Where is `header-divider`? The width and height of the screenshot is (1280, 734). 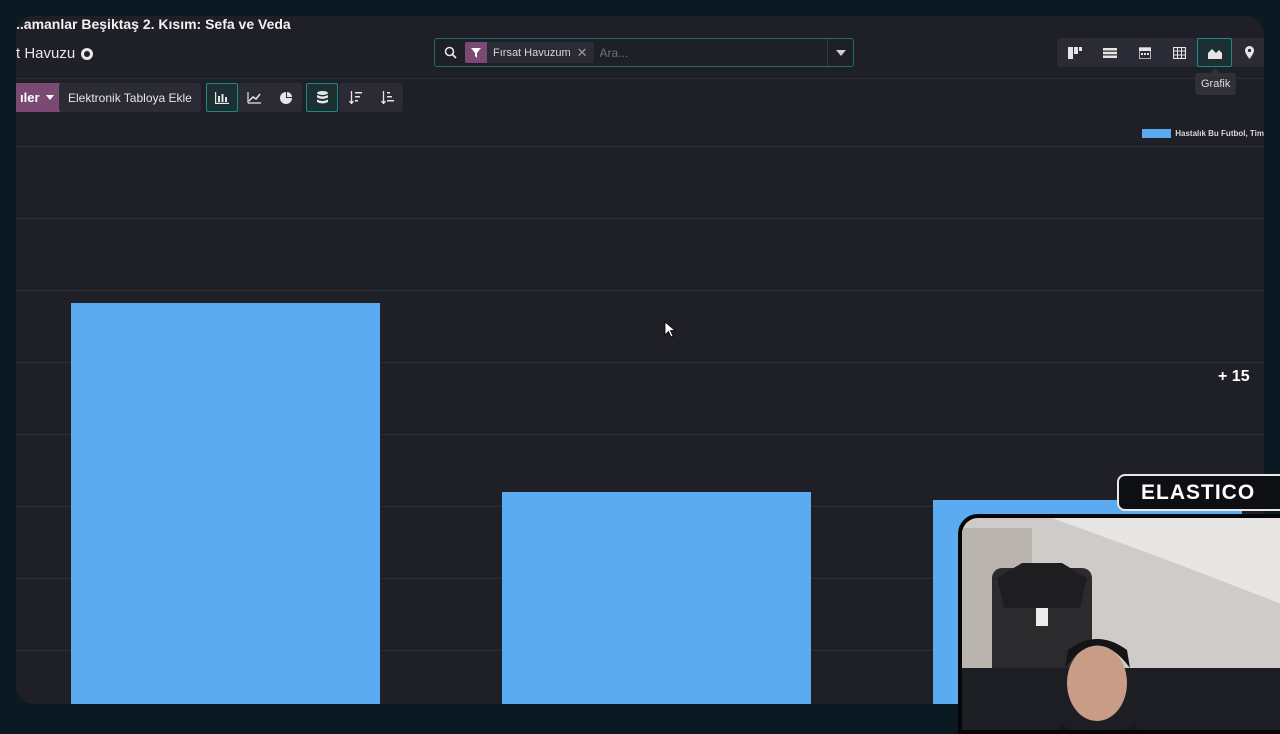 header-divider is located at coordinates (640, 78).